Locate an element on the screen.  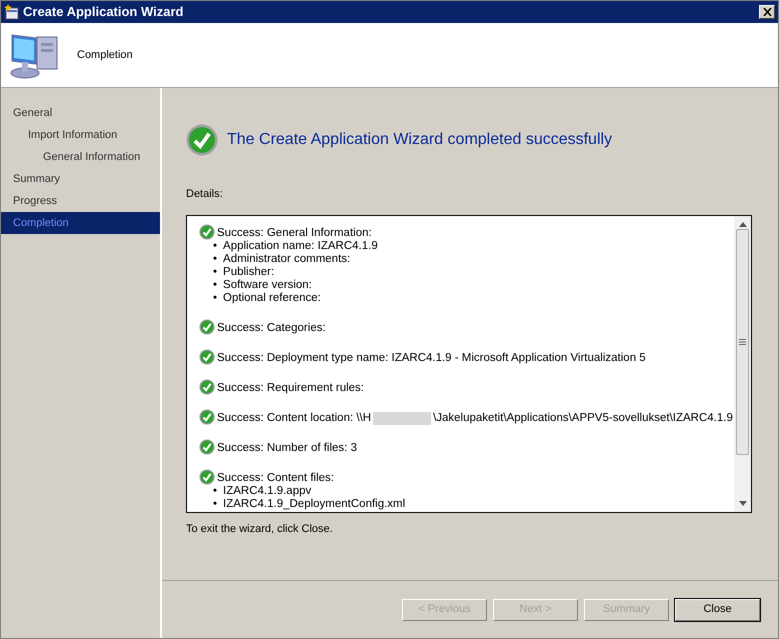
wizard-step: Summary is located at coordinates (80, 179).